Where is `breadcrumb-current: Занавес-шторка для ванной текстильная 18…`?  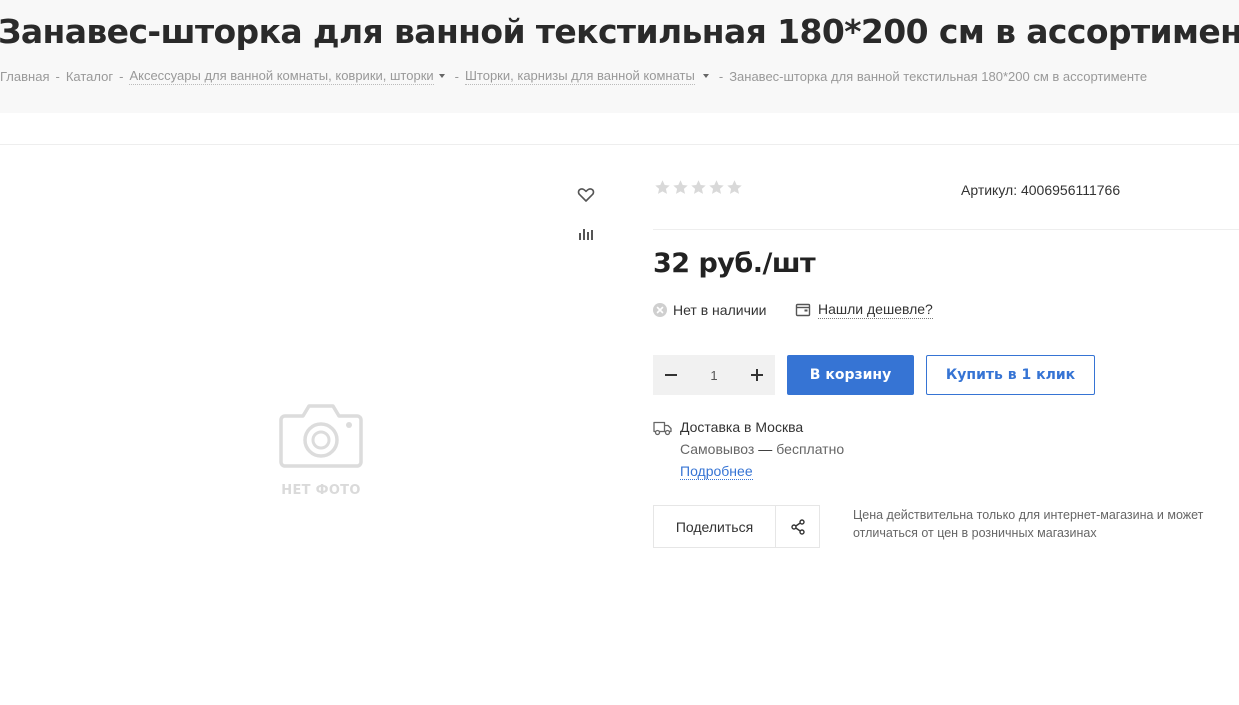 breadcrumb-current: Занавес-шторка для ванной текстильная 18… is located at coordinates (938, 76).